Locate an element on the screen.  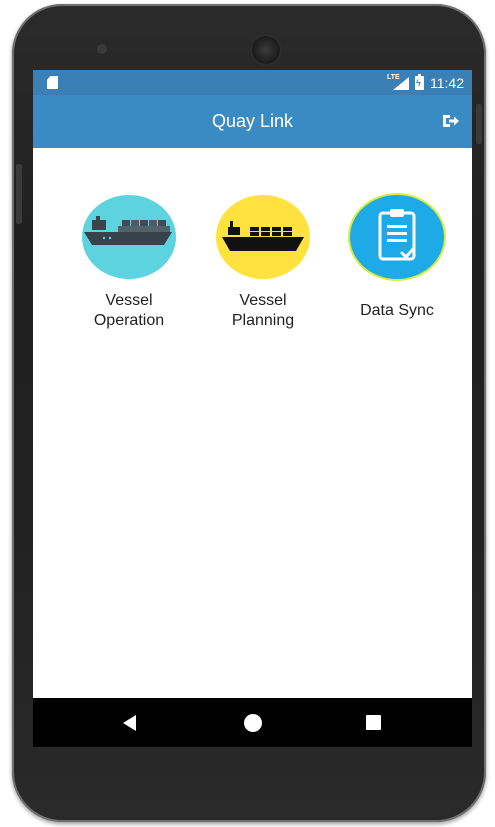
front-camera is located at coordinates (102, 49).